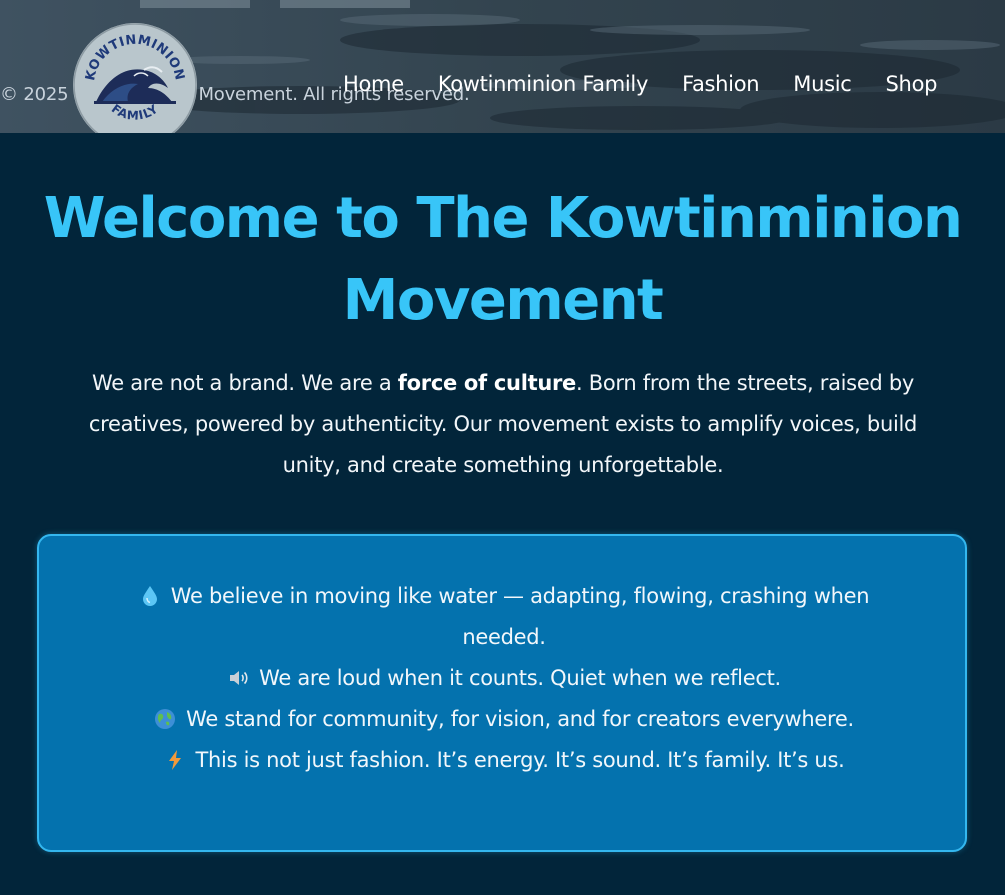 The height and width of the screenshot is (895, 1005). What do you see at coordinates (486, 383) in the screenshot?
I see `intro-emphasis: force of culture` at bounding box center [486, 383].